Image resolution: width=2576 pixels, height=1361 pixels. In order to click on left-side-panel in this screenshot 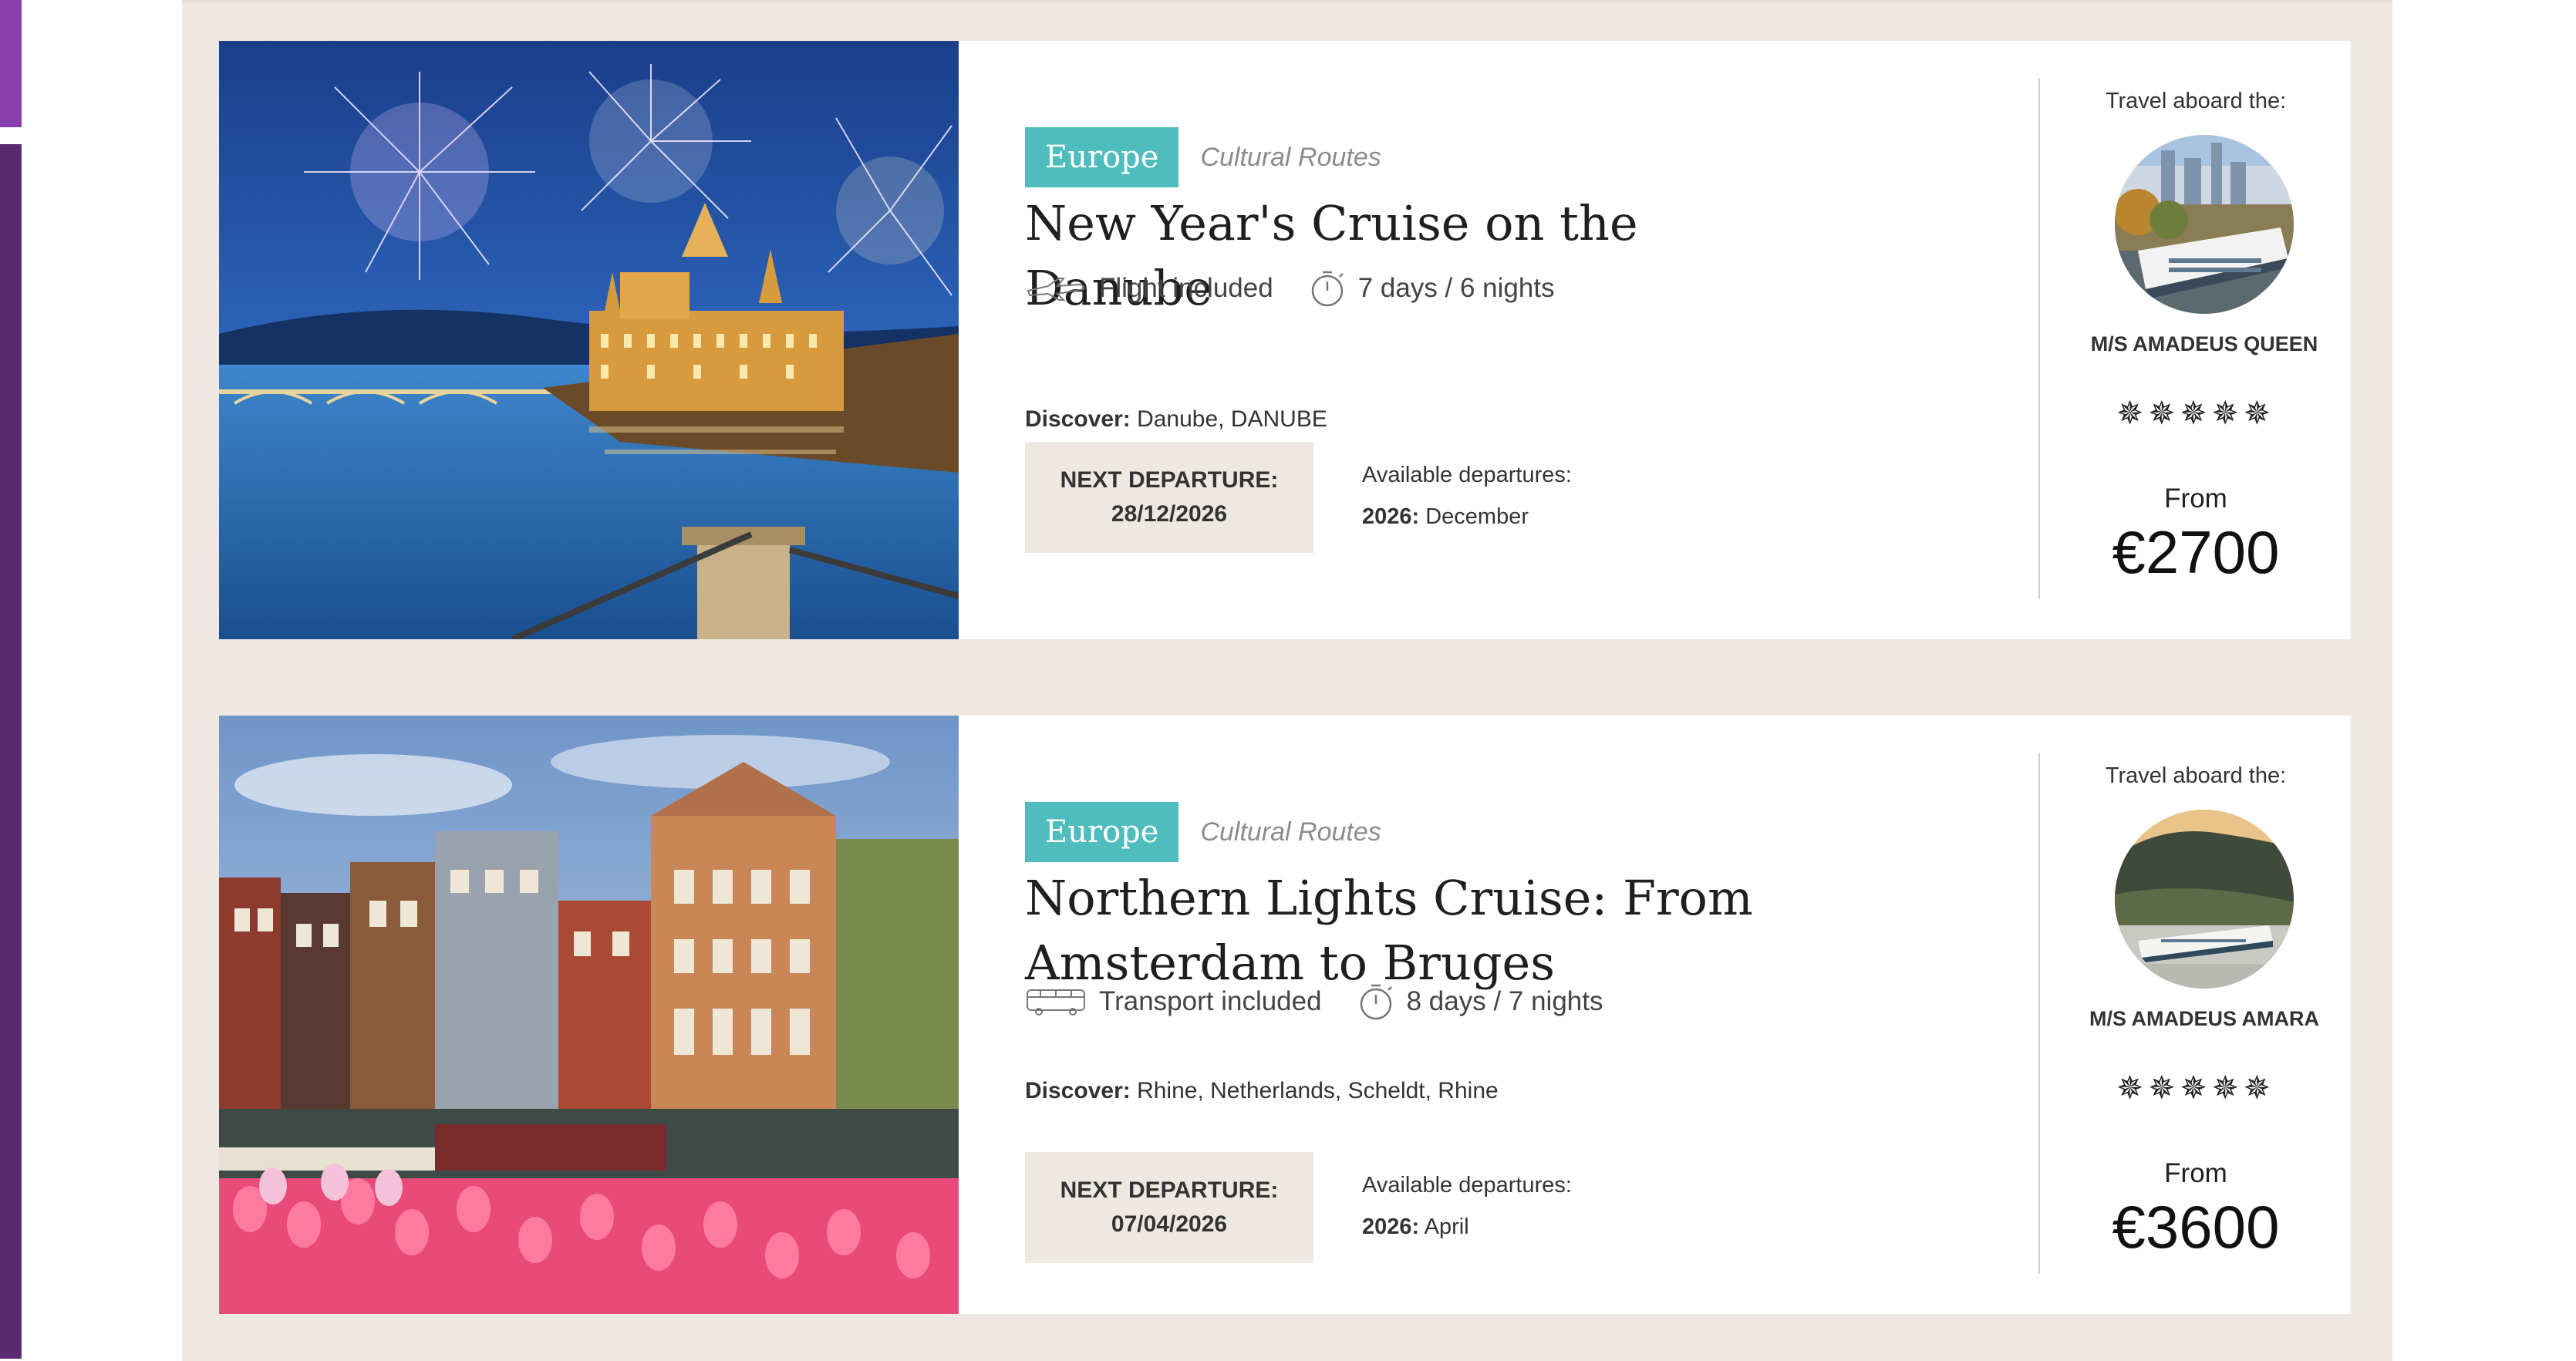, I will do `click(11, 751)`.